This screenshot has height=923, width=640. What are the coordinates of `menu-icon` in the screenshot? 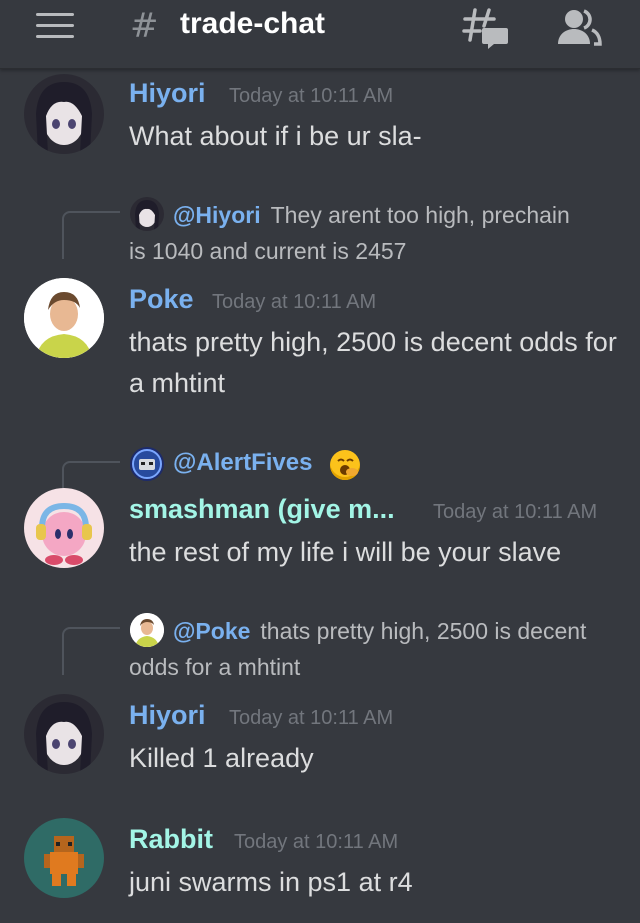 It's located at (56, 28).